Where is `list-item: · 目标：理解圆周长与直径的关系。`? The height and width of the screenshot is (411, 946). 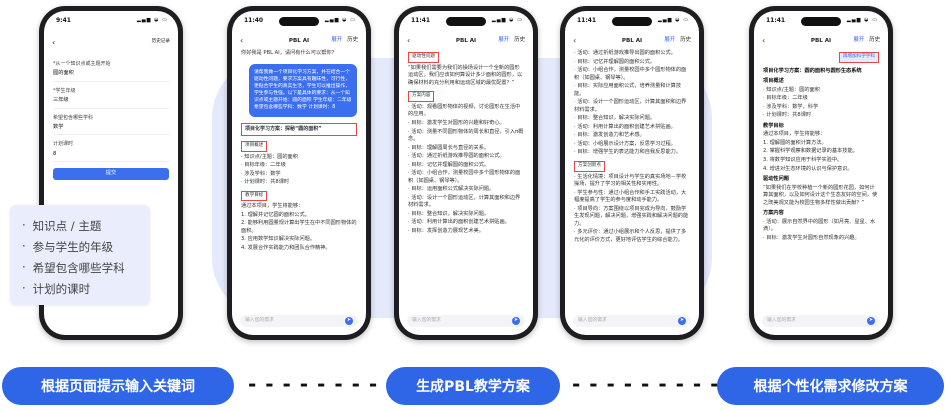
list-item: · 目标：理解圆周长与直径的关系。 is located at coordinates (449, 147).